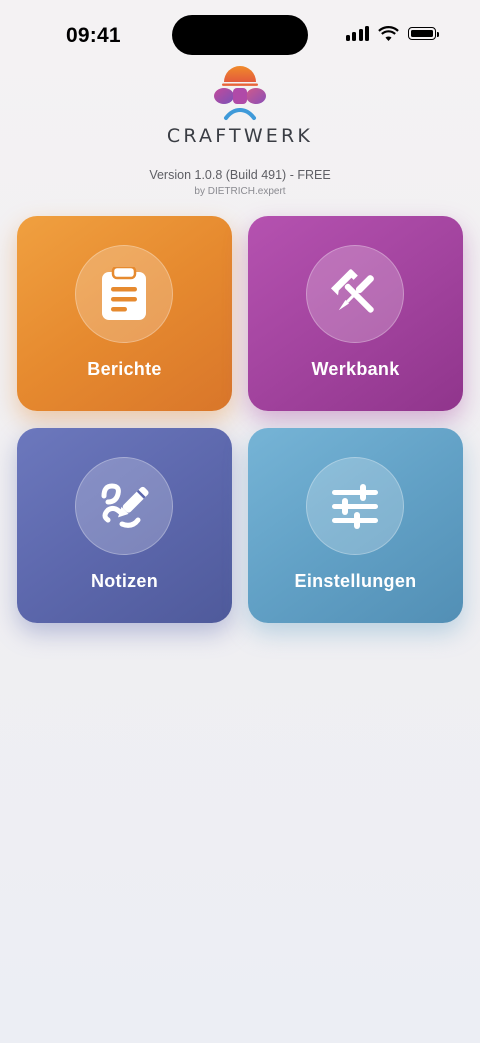 This screenshot has width=480, height=1043. What do you see at coordinates (357, 33) in the screenshot?
I see `cellular-signal-icon` at bounding box center [357, 33].